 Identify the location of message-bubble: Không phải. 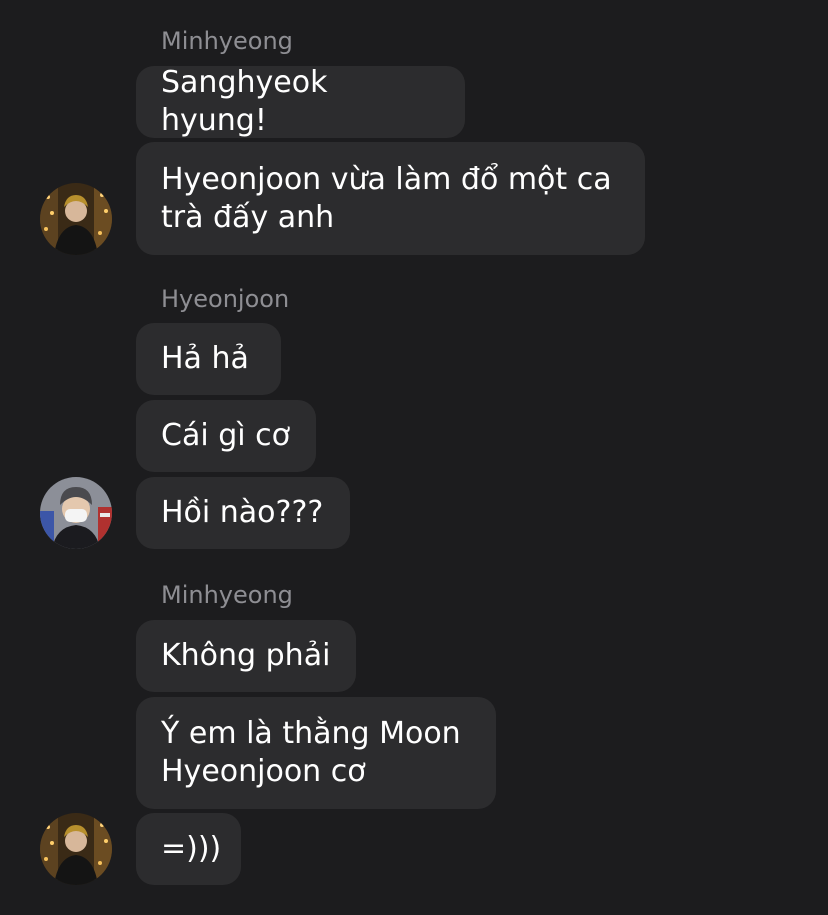
(246, 656).